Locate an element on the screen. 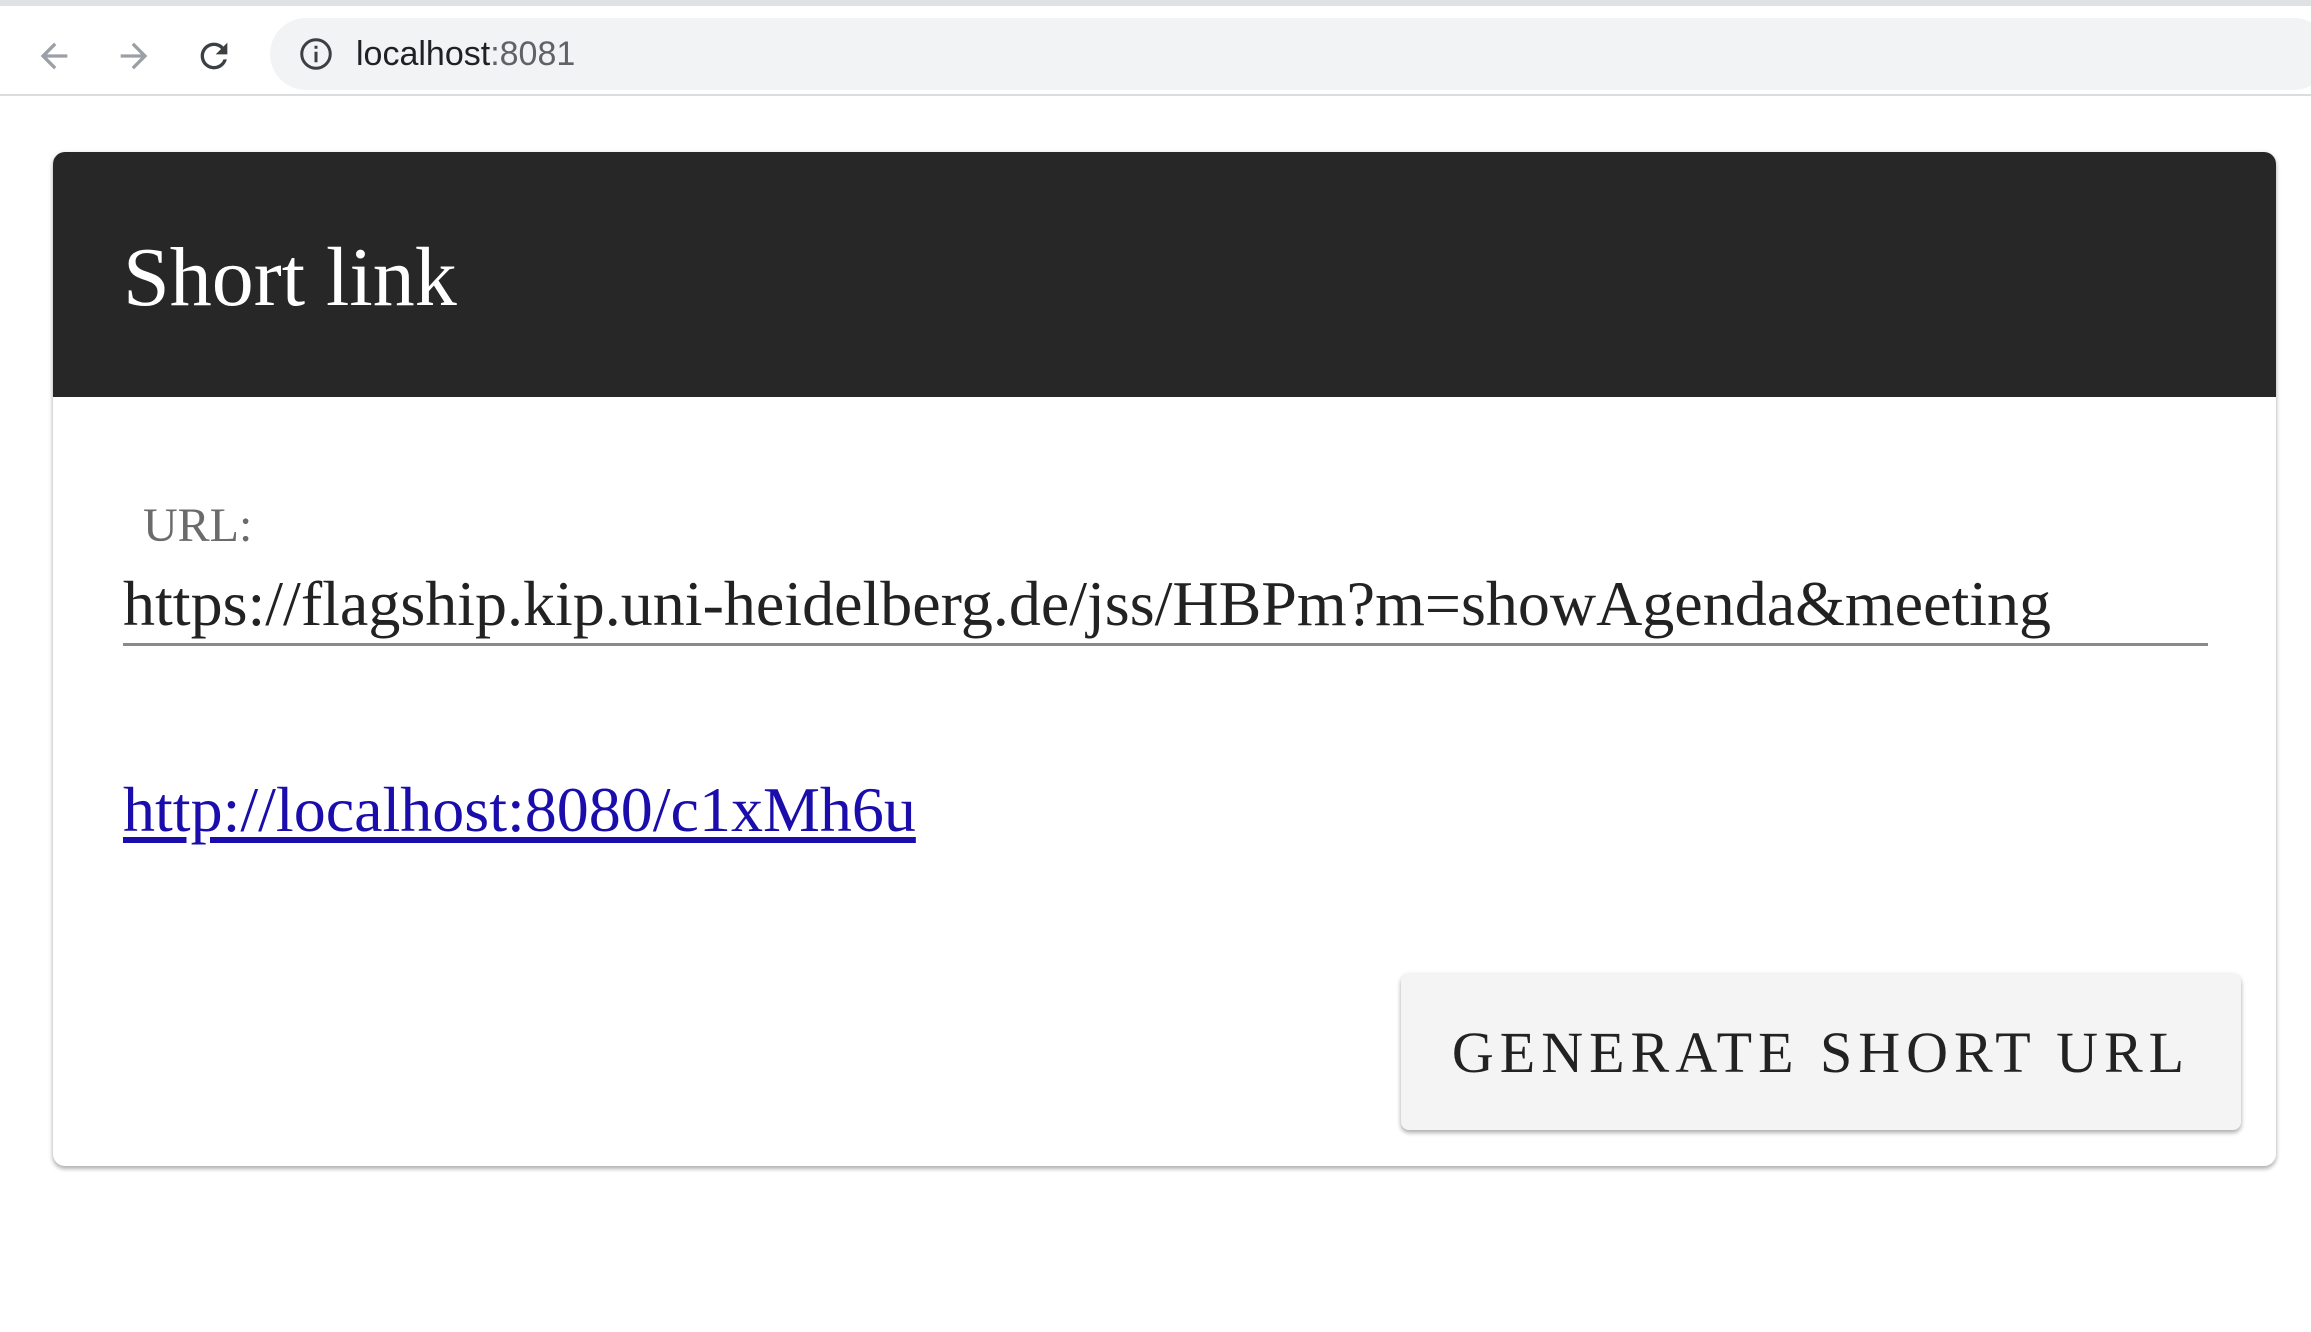  reload-icon is located at coordinates (214, 56).